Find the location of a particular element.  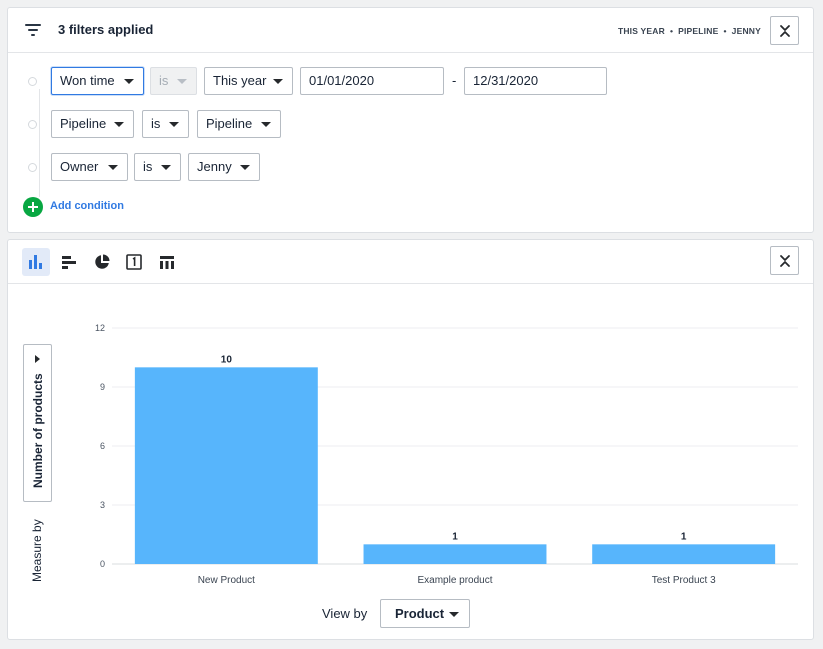

date-from-input: 01/01/2020 is located at coordinates (372, 81).